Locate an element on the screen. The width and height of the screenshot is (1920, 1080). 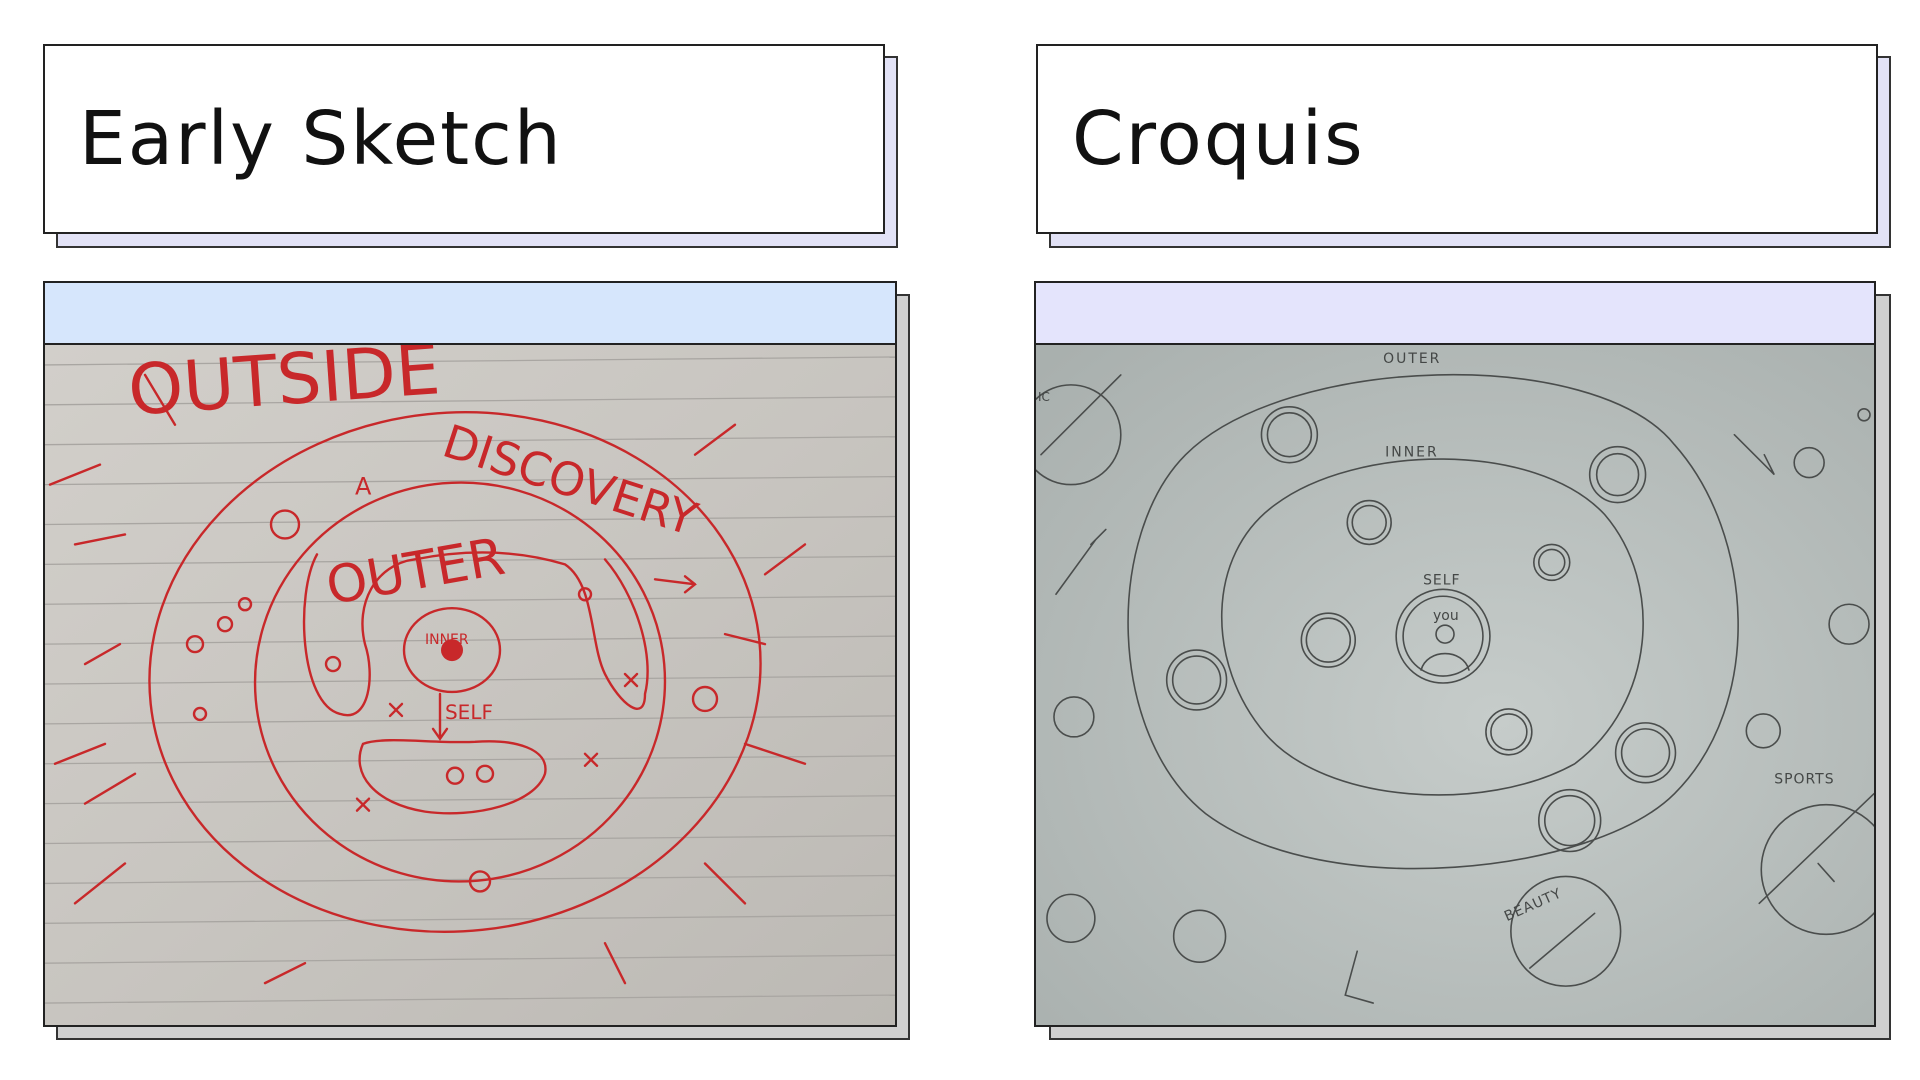
croquis-label-sports: SPORTS is located at coordinates (1804, 780).